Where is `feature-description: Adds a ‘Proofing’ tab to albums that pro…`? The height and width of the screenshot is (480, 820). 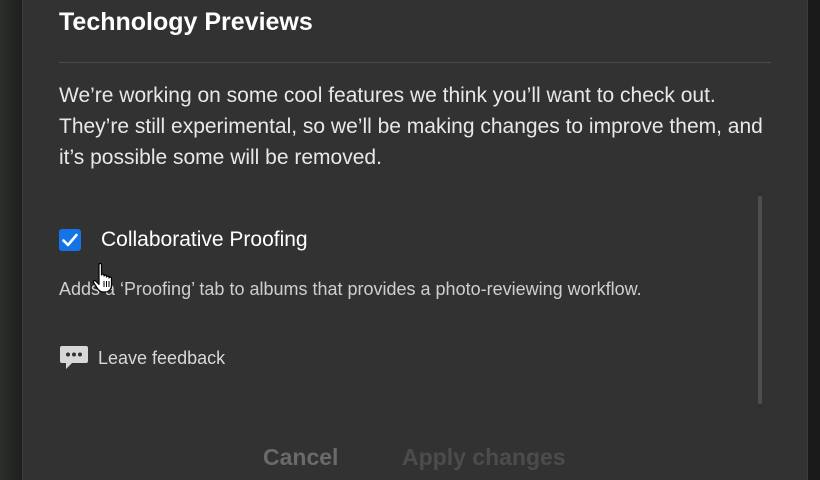 feature-description: Adds a ‘Proofing’ tab to albums that pro… is located at coordinates (350, 289).